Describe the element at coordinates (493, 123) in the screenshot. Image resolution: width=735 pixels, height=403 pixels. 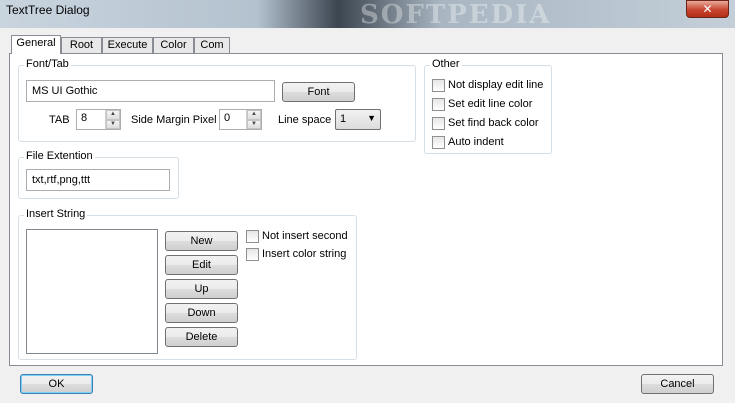
I see `checkbox-label: Set find back color` at that location.